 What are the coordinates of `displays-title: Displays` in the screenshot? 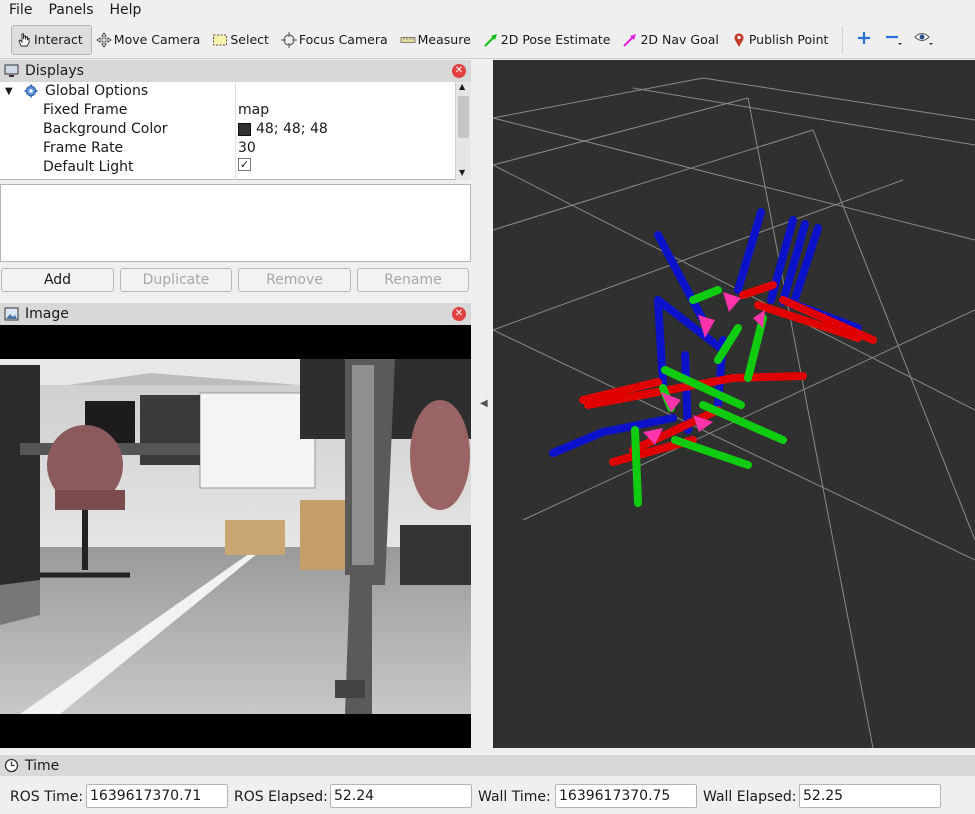 It's located at (54, 71).